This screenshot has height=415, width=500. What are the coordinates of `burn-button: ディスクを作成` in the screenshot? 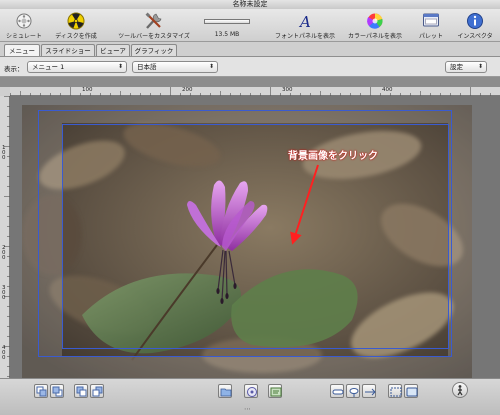 It's located at (76, 25).